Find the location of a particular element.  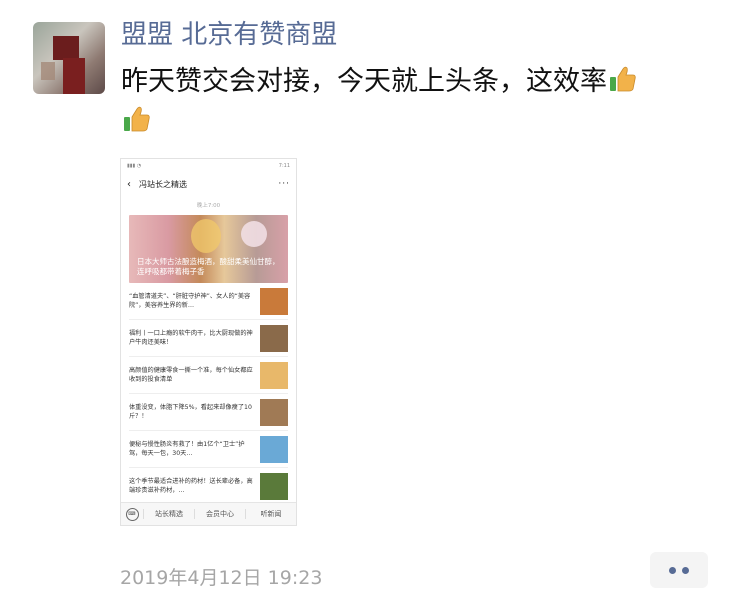

tab-bar: ⌨ 站长精选 会员中心 听新闻 is located at coordinates (208, 513).